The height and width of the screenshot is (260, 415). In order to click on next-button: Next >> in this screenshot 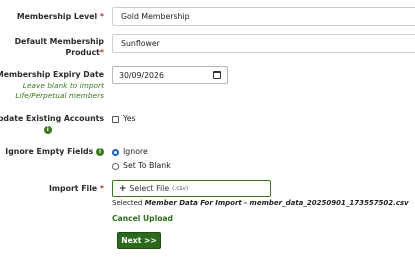, I will do `click(139, 240)`.